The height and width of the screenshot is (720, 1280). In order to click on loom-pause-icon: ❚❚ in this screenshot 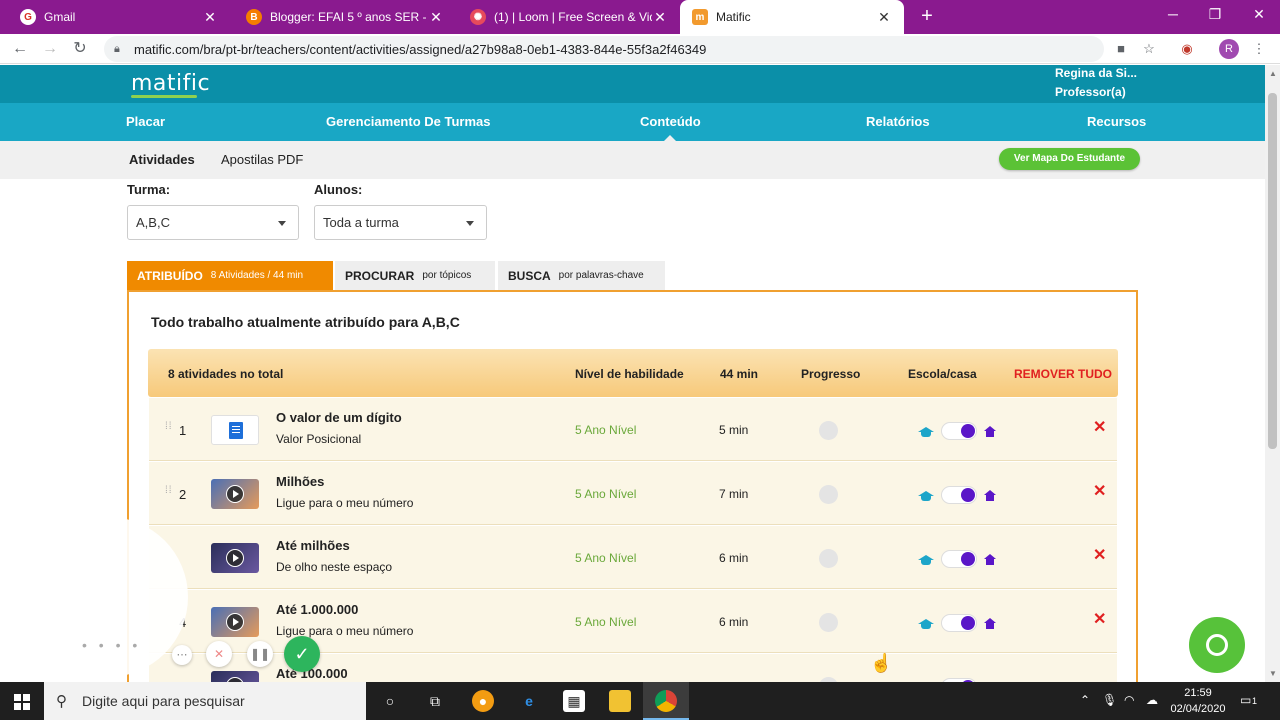, I will do `click(260, 654)`.